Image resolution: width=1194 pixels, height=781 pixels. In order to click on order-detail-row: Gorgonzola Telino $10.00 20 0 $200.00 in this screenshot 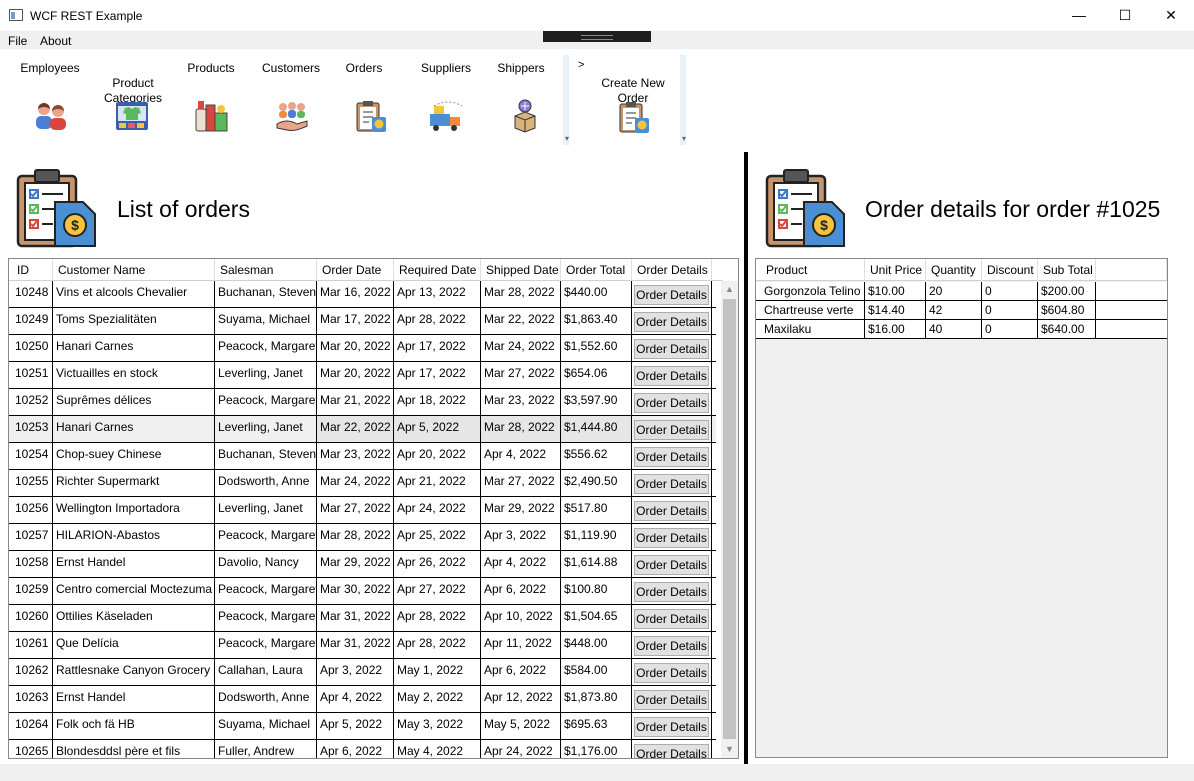, I will do `click(961, 291)`.